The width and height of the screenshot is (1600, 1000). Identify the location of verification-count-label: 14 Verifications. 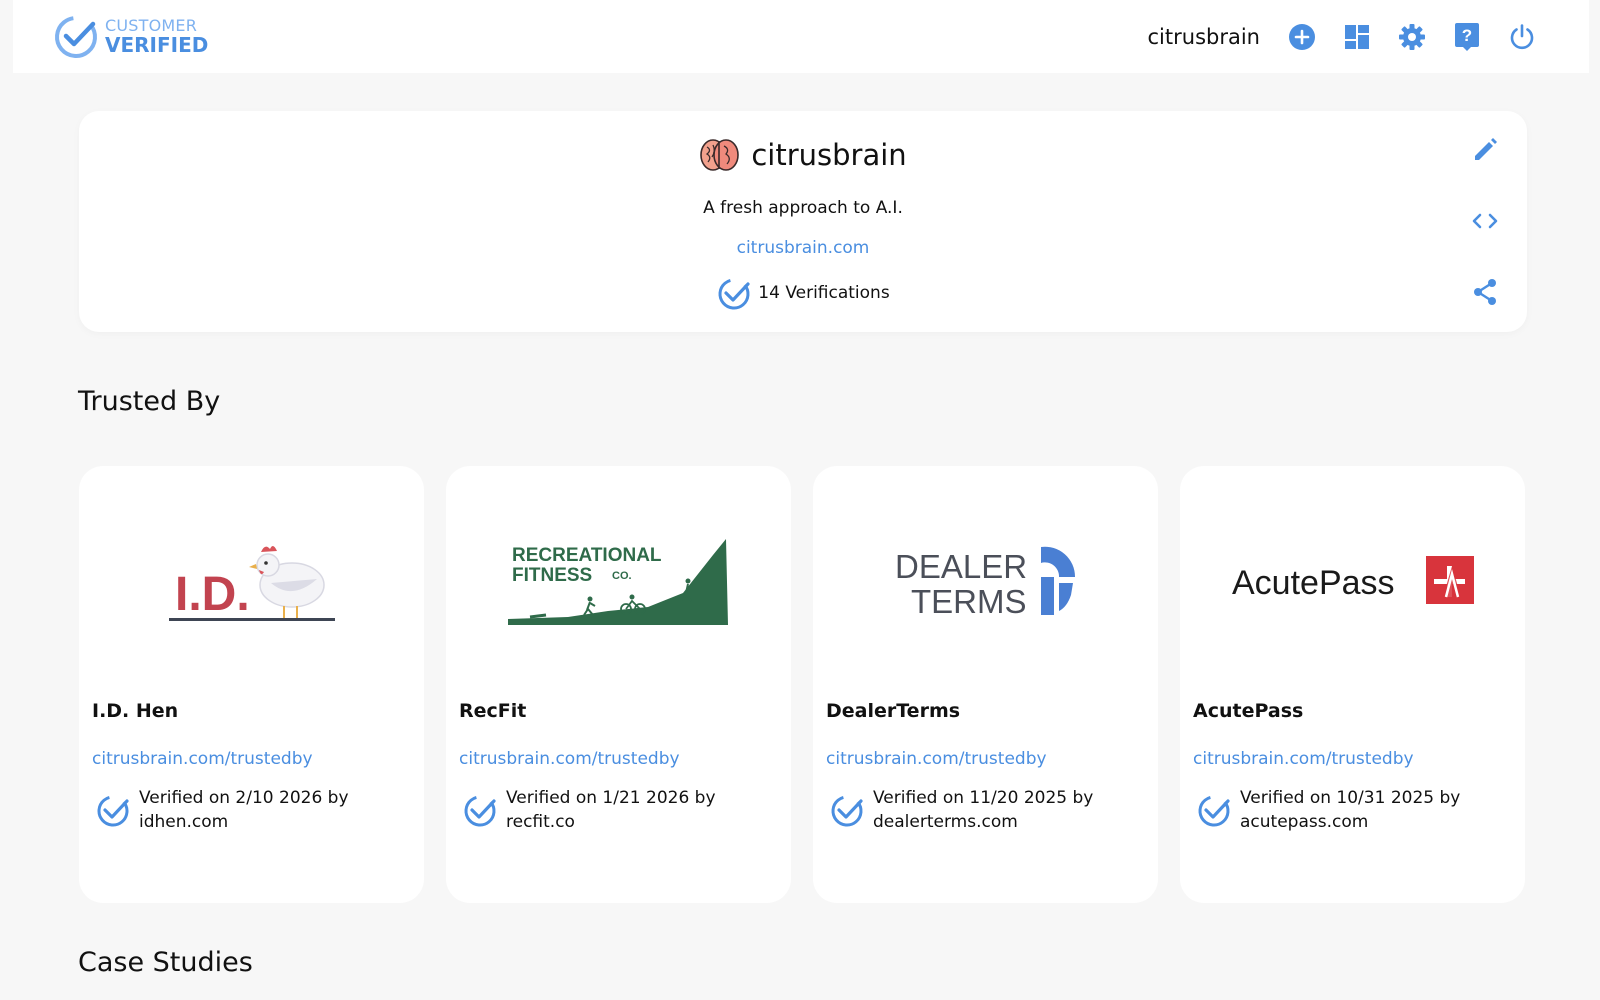
(824, 293).